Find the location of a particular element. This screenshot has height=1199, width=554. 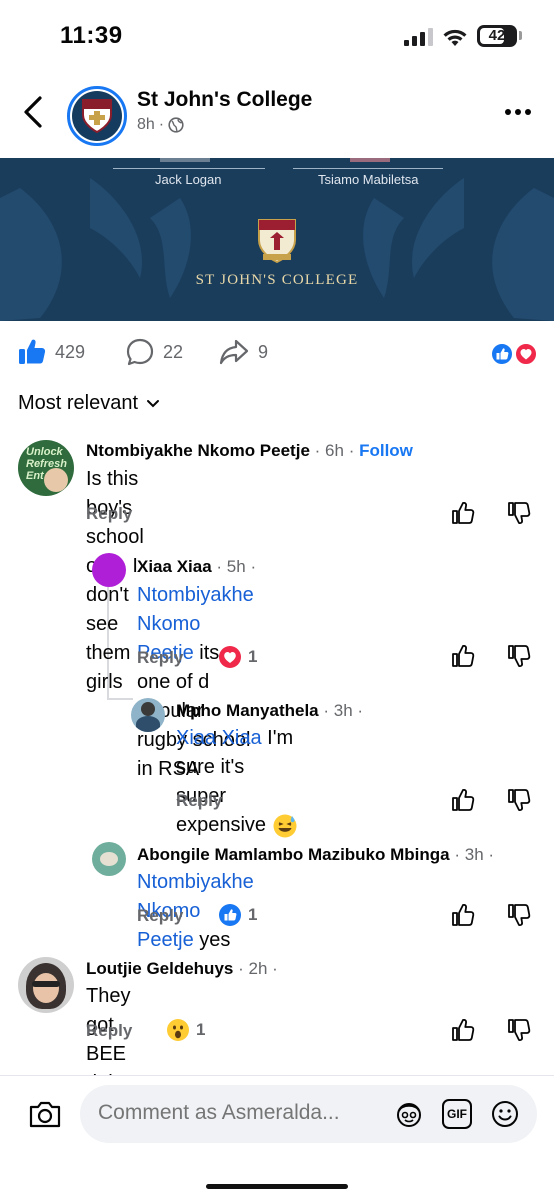

share-icon is located at coordinates (234, 352).